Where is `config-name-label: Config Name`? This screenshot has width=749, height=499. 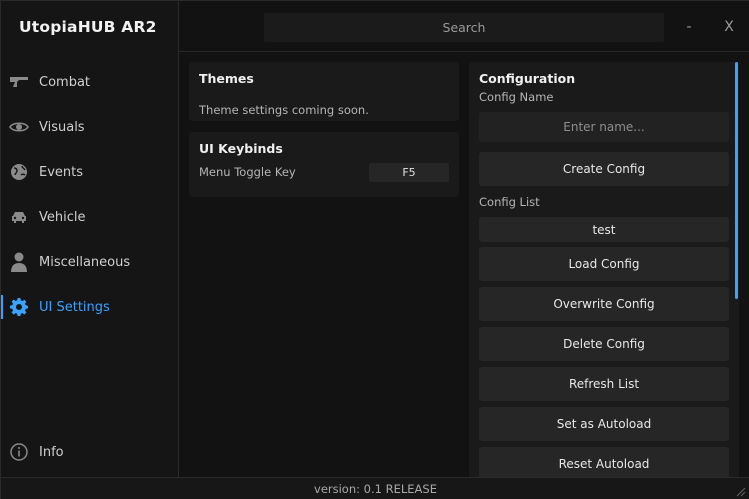 config-name-label: Config Name is located at coordinates (516, 97).